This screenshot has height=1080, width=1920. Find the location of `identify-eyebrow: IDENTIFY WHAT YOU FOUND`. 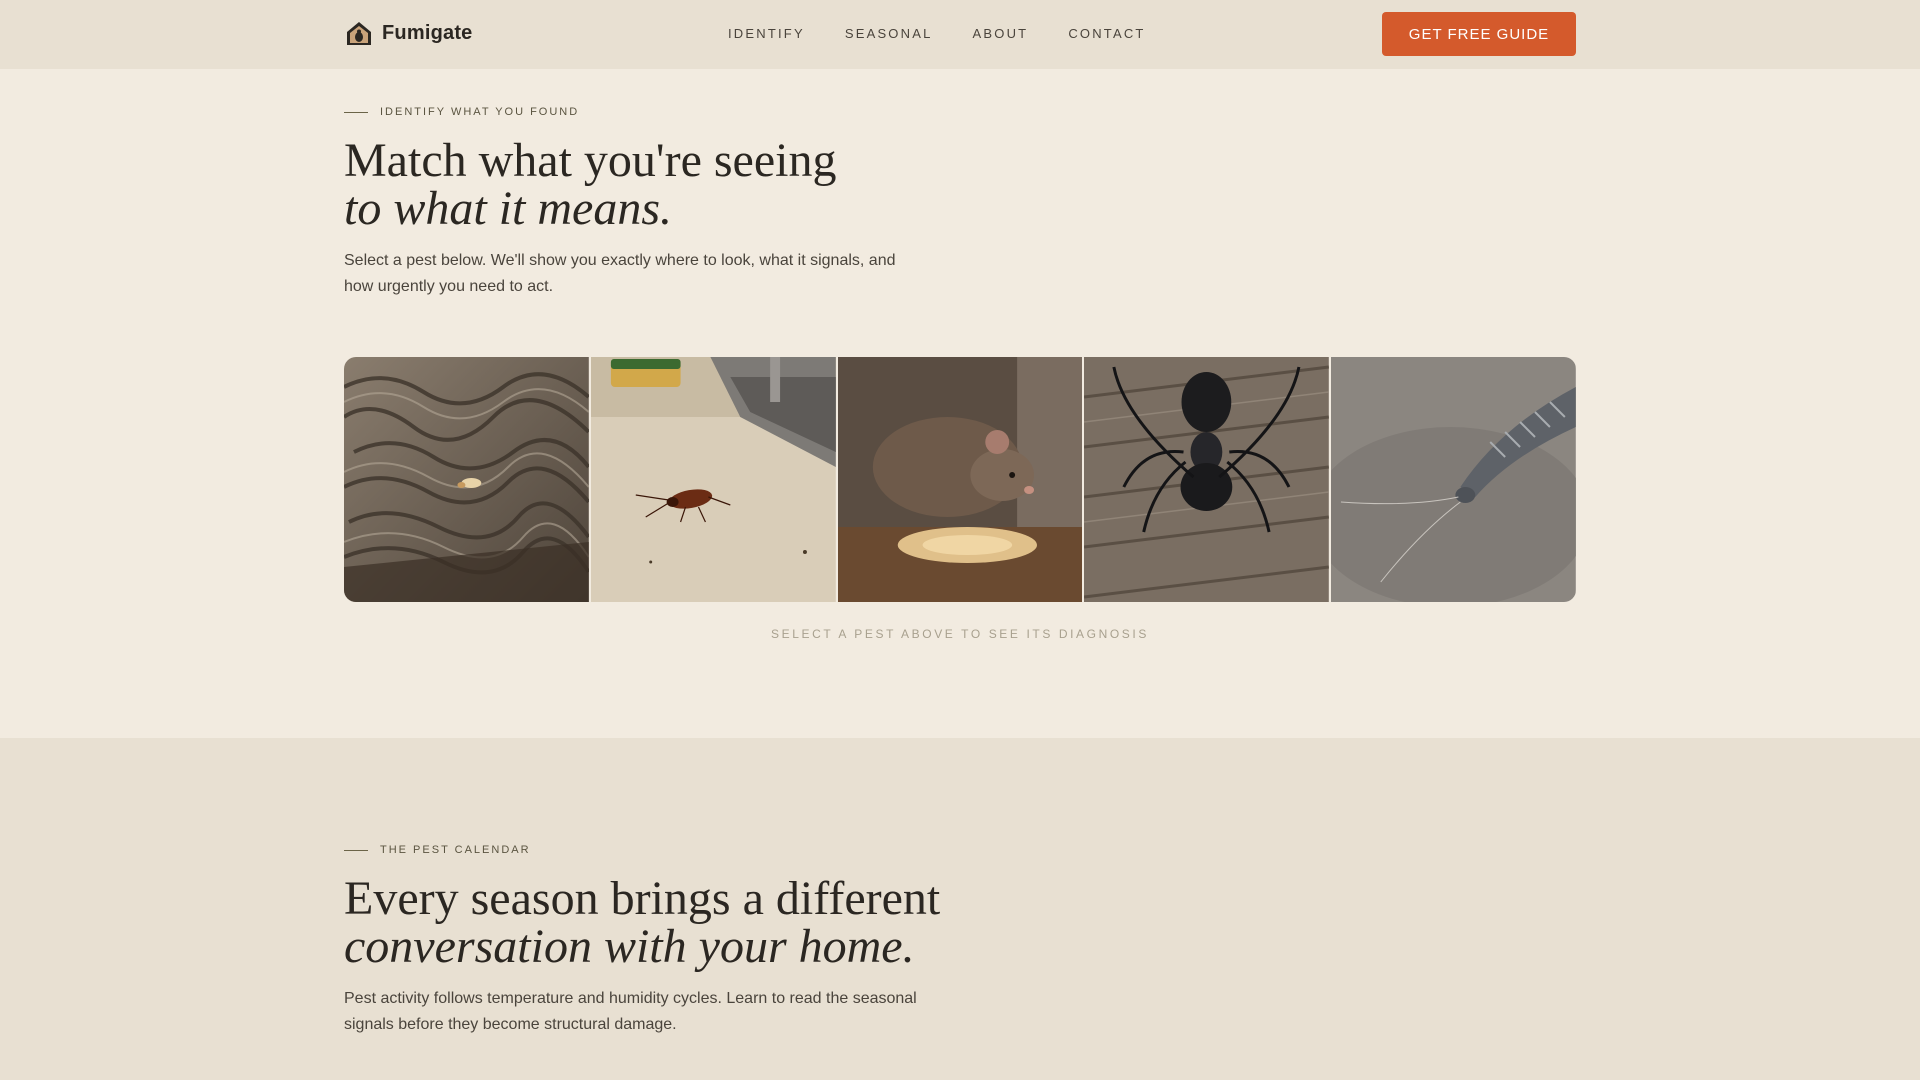

identify-eyebrow: IDENTIFY WHAT YOU FOUND is located at coordinates (461, 112).